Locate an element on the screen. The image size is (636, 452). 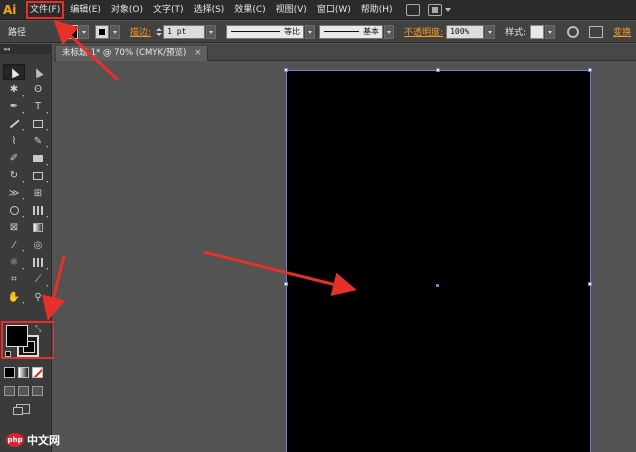
blob-brush-tool-icon: ✐ is located at coordinates (14, 158).